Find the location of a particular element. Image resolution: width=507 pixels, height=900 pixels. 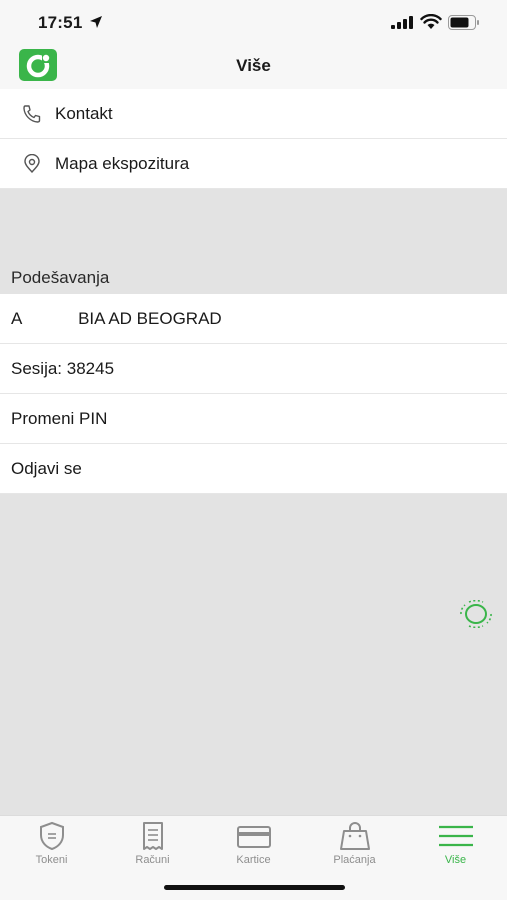

tab-kartice-label: Kartice is located at coordinates (253, 860).